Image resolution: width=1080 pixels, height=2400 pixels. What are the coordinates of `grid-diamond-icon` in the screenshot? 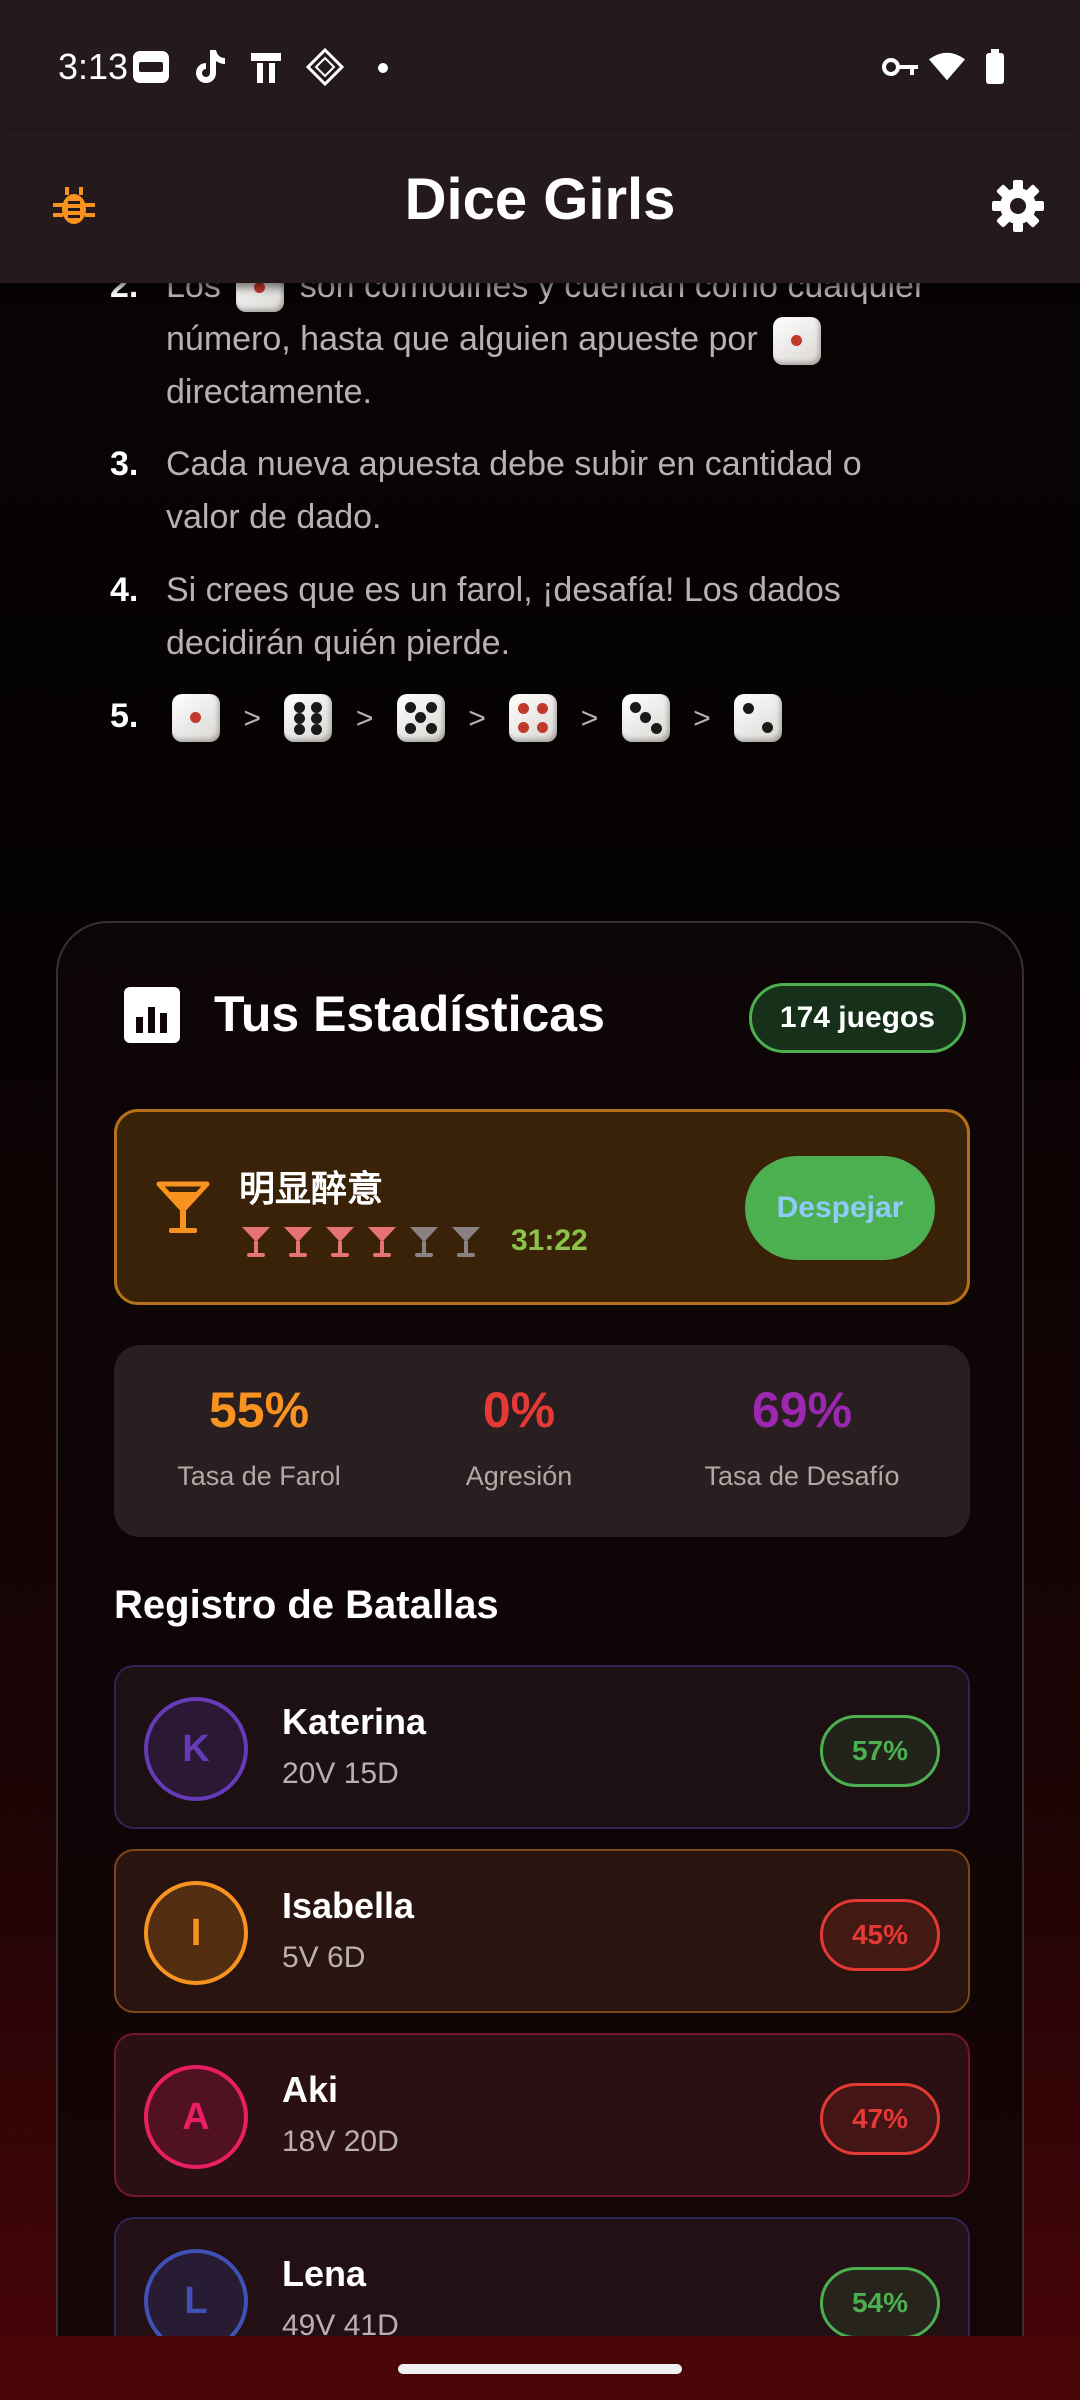 It's located at (325, 67).